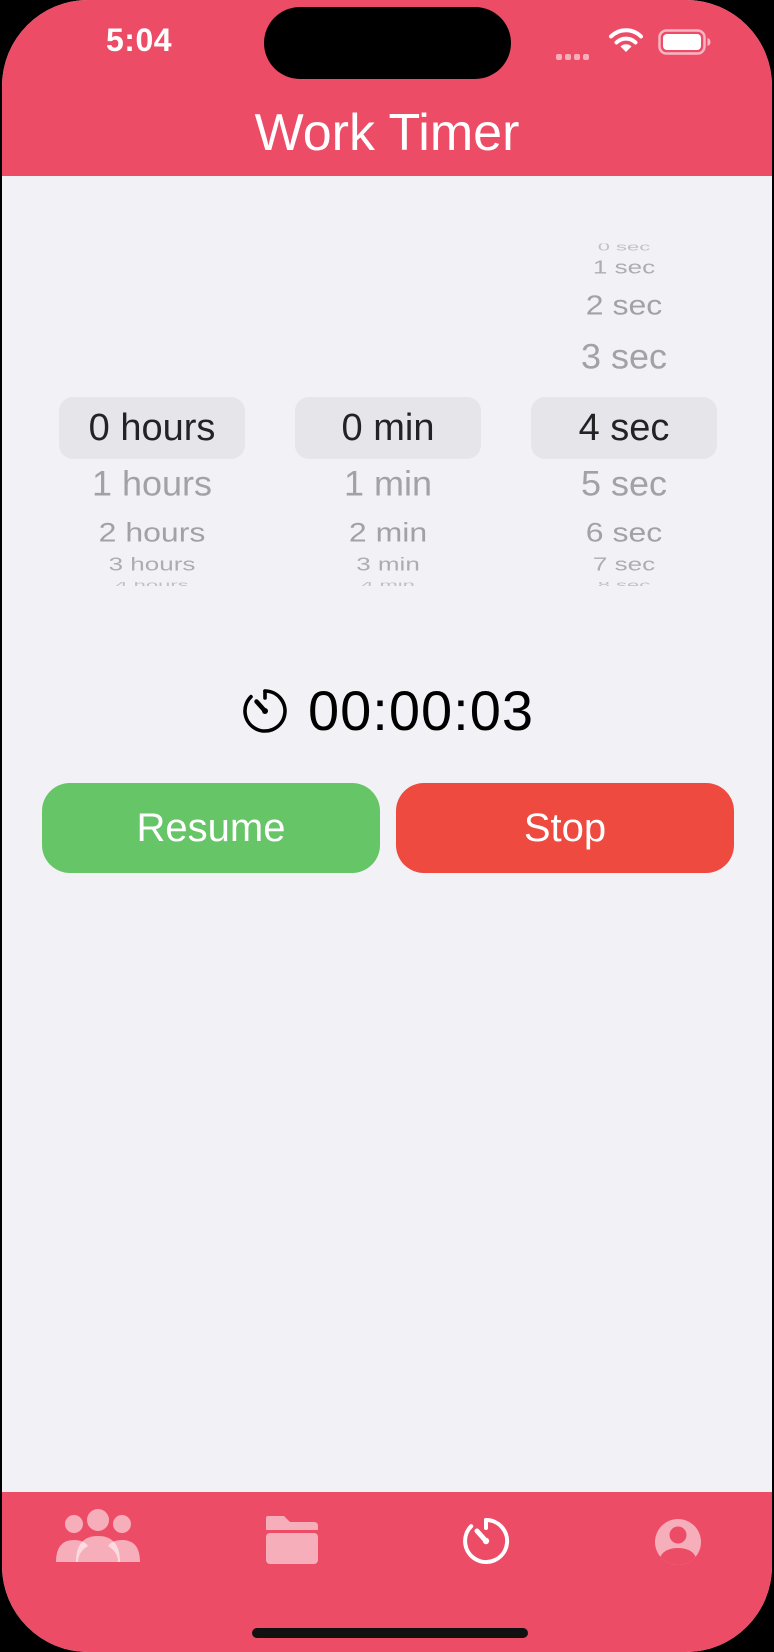 The height and width of the screenshot is (1652, 774). Describe the element at coordinates (624, 532) in the screenshot. I see `picker-item: 6 sec` at that location.